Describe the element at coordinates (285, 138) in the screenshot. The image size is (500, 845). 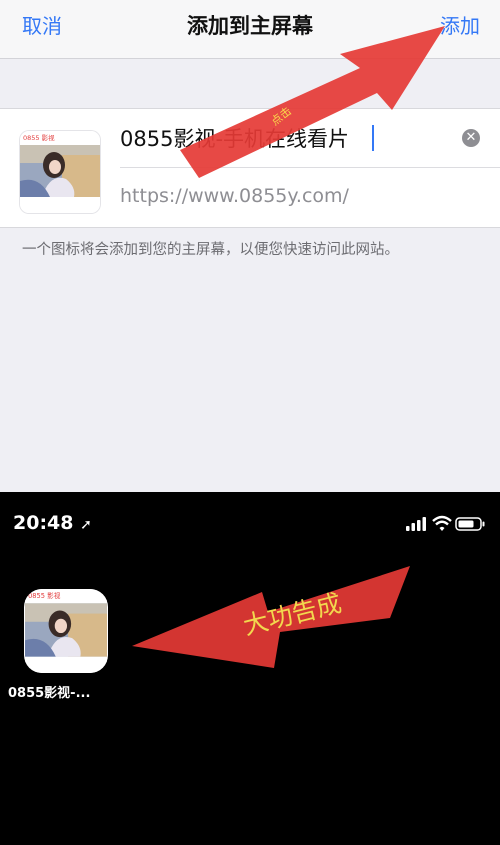
I see `shortcut-name-input` at that location.